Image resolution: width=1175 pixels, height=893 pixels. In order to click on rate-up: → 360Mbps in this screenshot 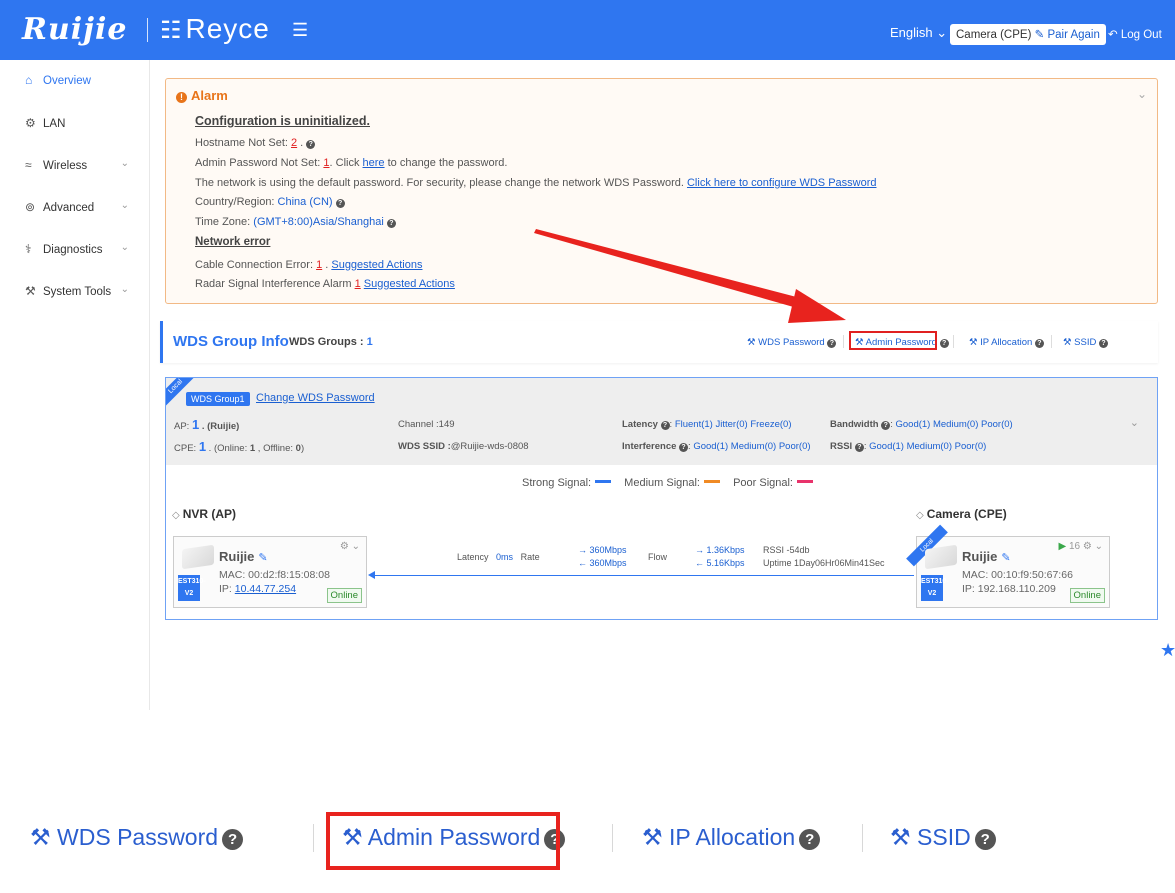, I will do `click(602, 550)`.